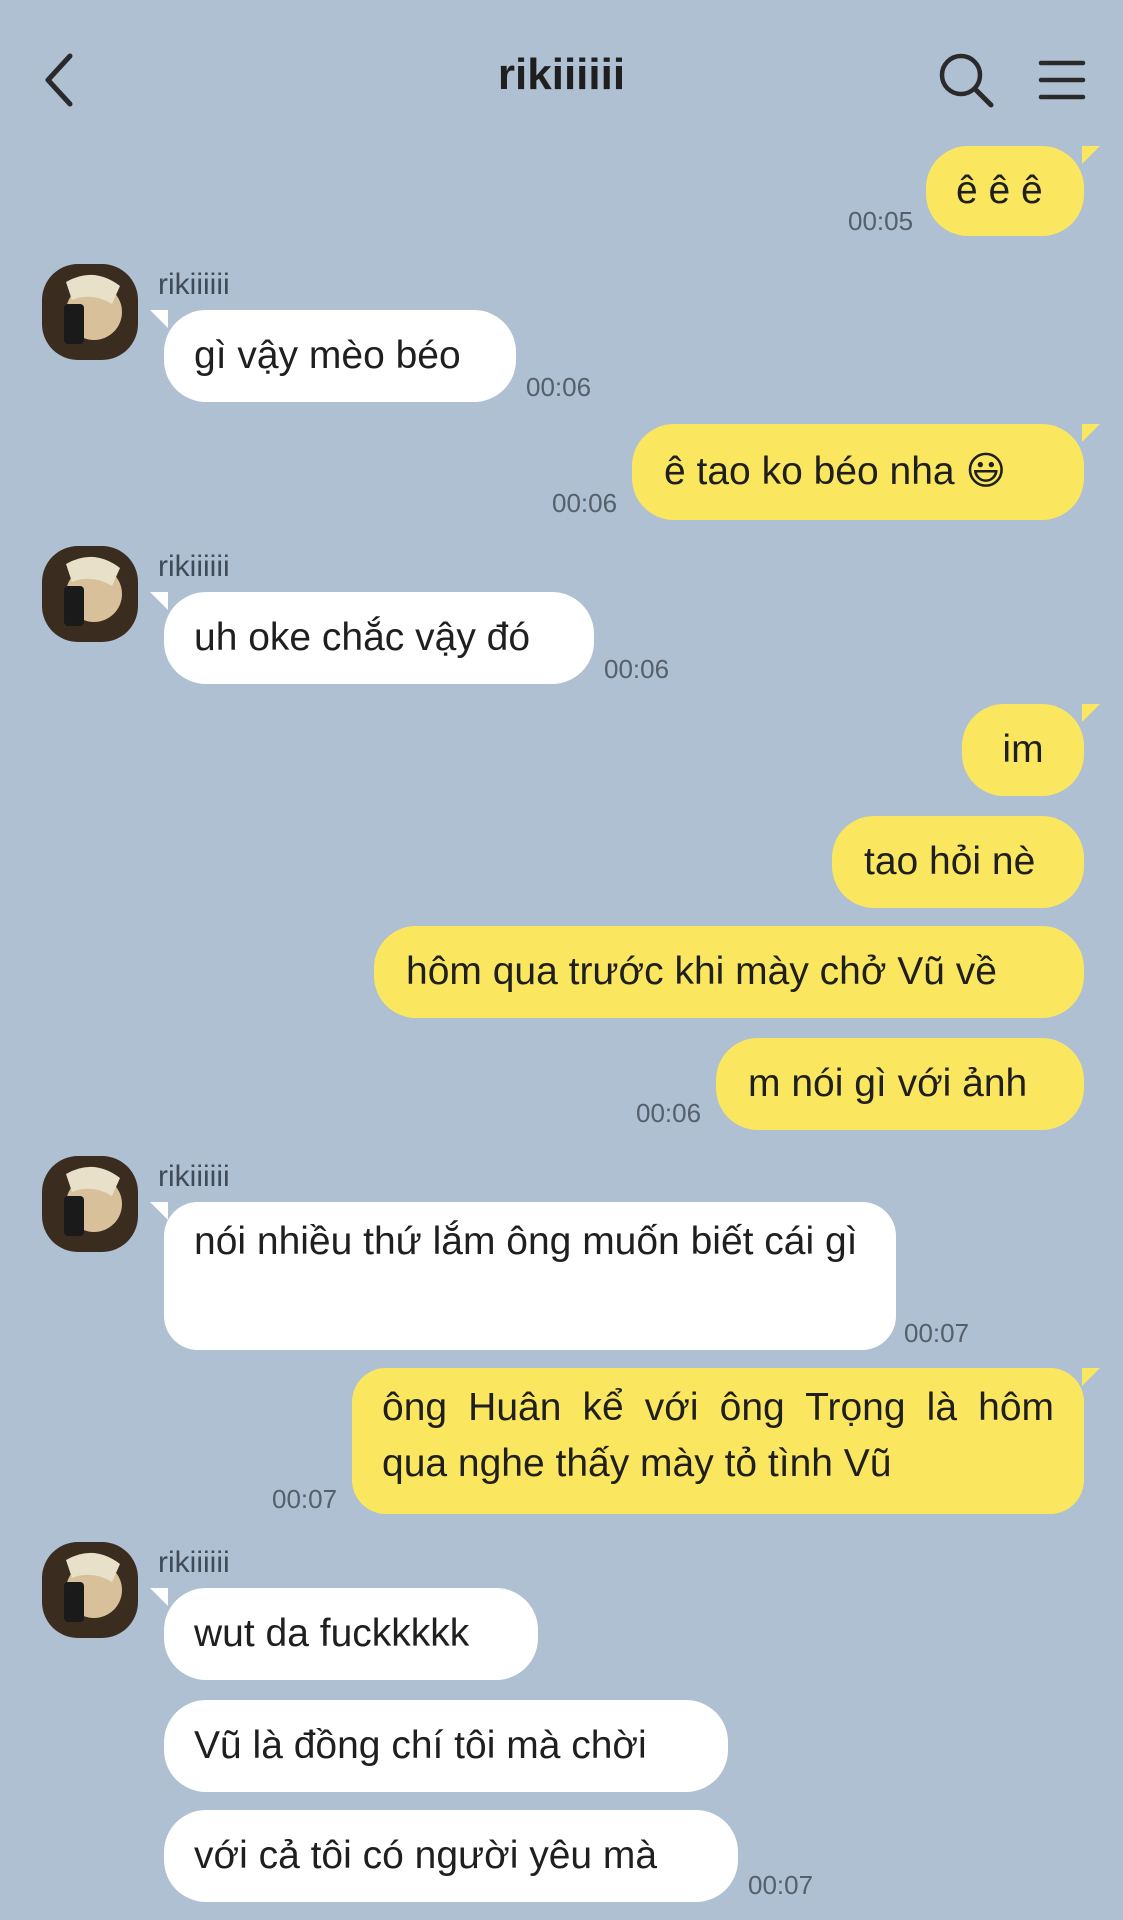 The width and height of the screenshot is (1123, 1920). What do you see at coordinates (451, 1856) in the screenshot?
I see `message-bubble-received: với cả tôi có người yêu mà` at bounding box center [451, 1856].